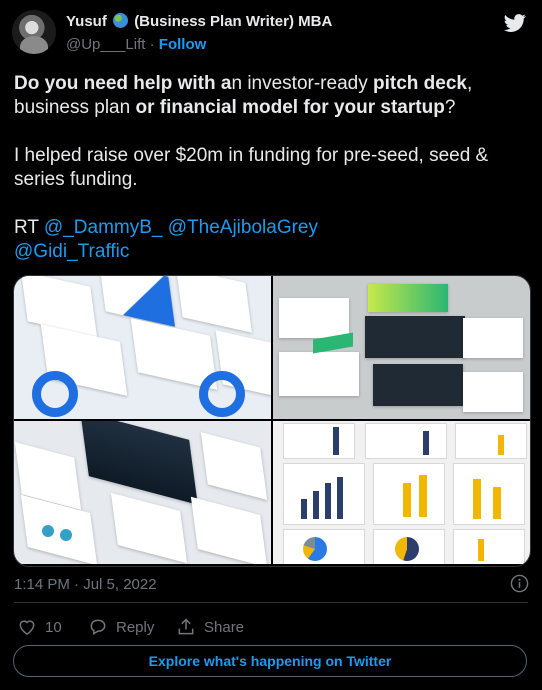 This screenshot has height=690, width=542. I want to click on reply-bubble-icon, so click(98, 627).